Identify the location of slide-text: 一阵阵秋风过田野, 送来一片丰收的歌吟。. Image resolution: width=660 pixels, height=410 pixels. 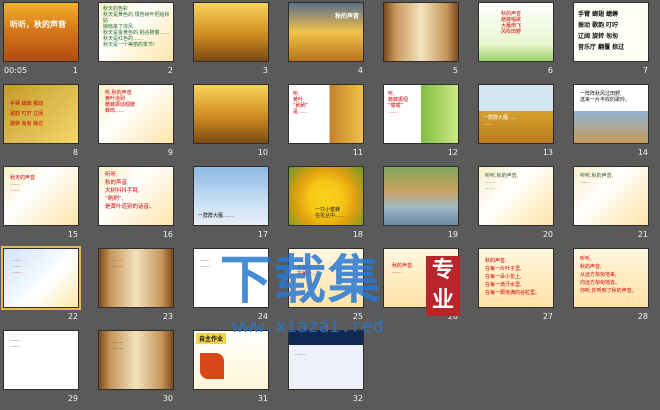
(605, 97).